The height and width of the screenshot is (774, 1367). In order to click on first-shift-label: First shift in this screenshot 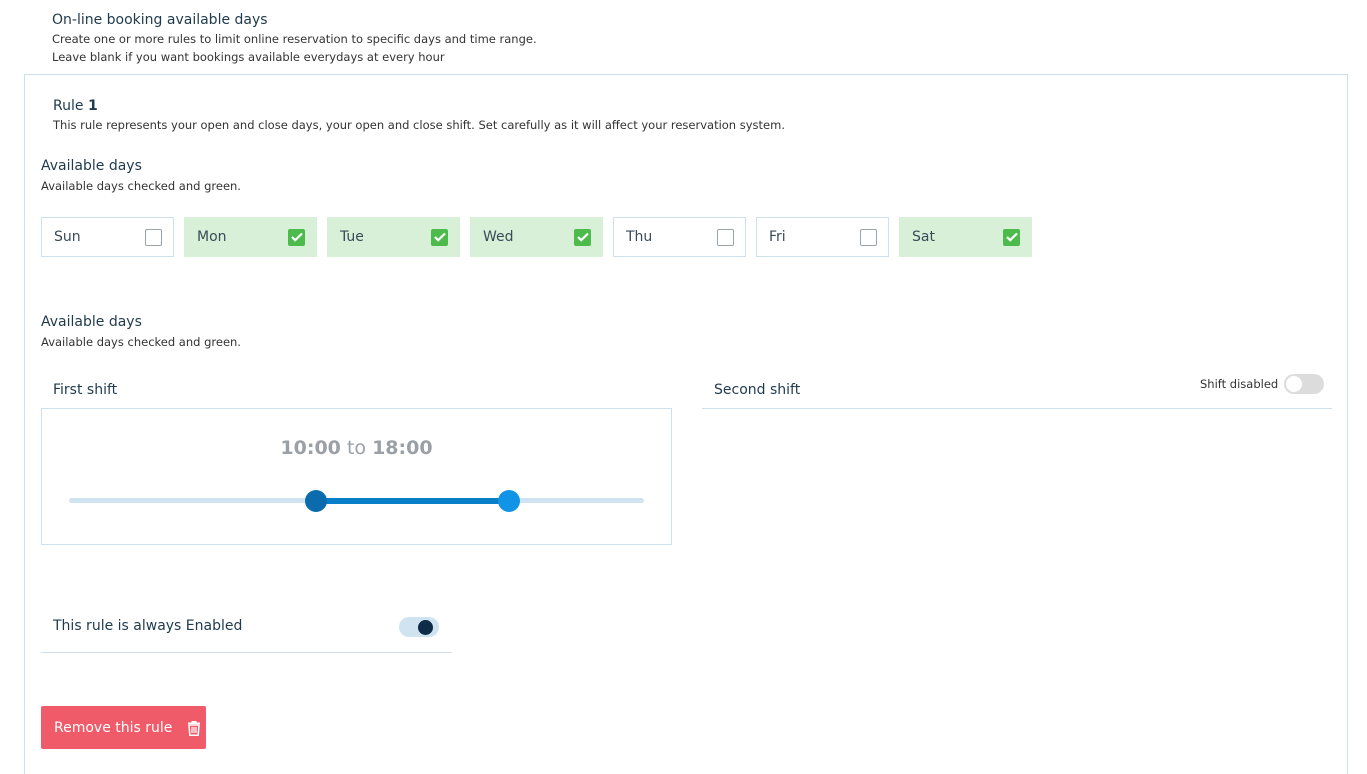, I will do `click(85, 390)`.